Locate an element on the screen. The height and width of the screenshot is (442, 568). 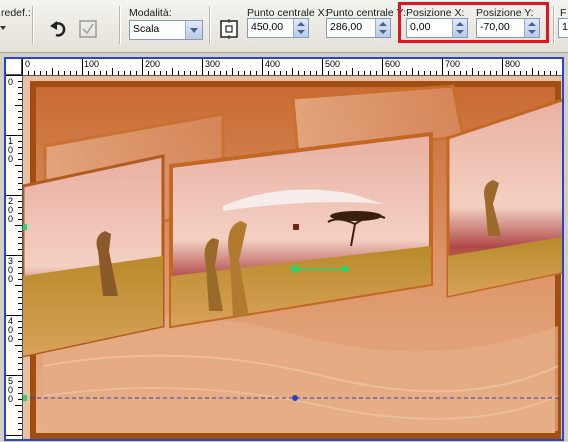
horizontal-ruler: 0 100 200 300 400 500 600 700 800 is located at coordinates (292, 67).